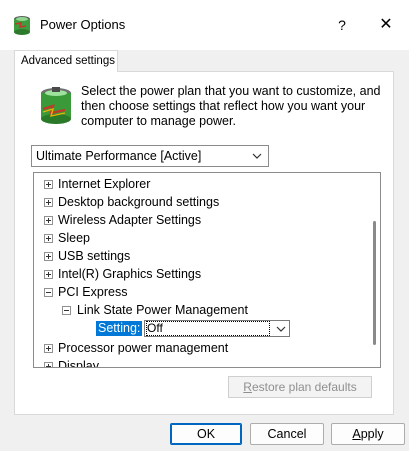 This screenshot has height=451, width=409. I want to click on setting-dropdown: Off, so click(217, 328).